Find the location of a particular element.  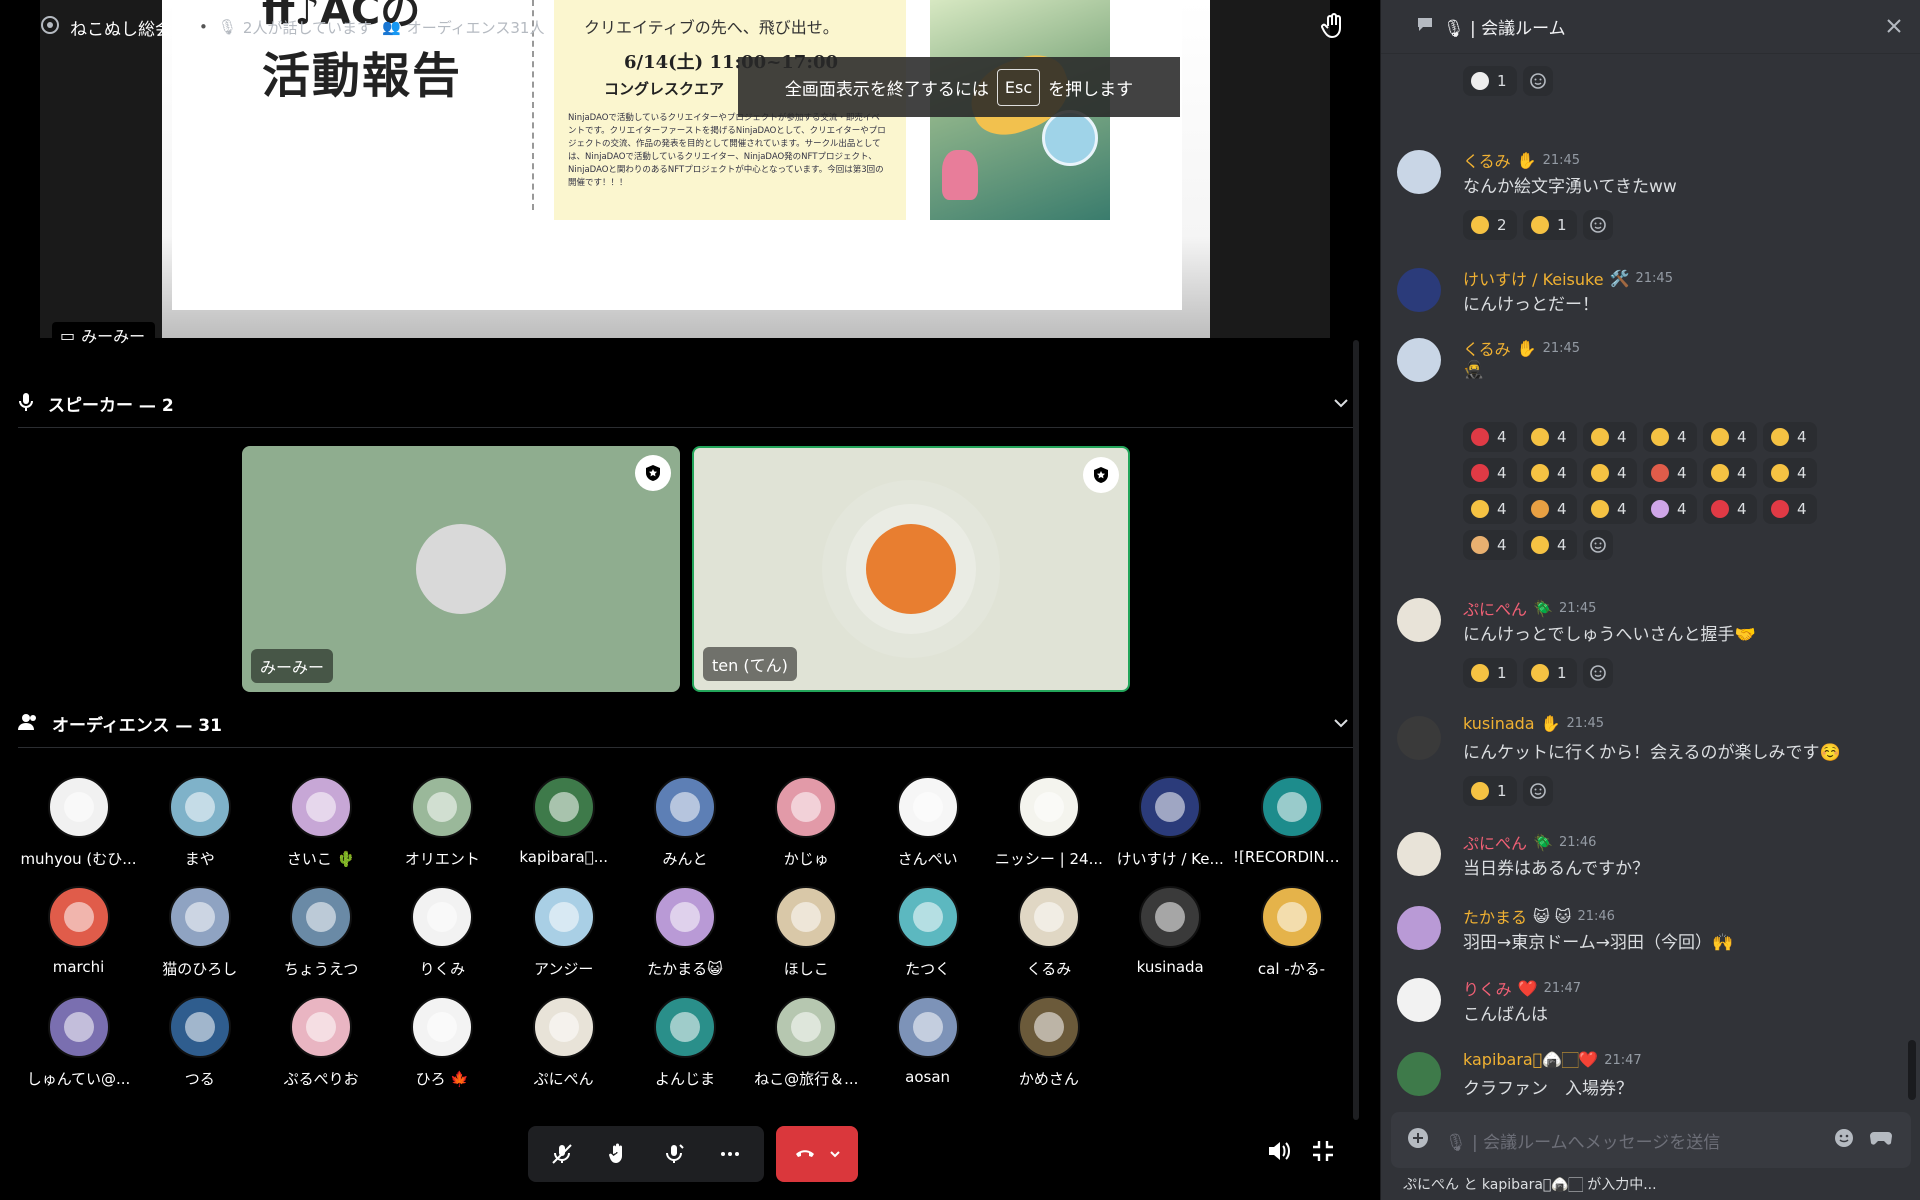

request-speak-button is located at coordinates (674, 1154).